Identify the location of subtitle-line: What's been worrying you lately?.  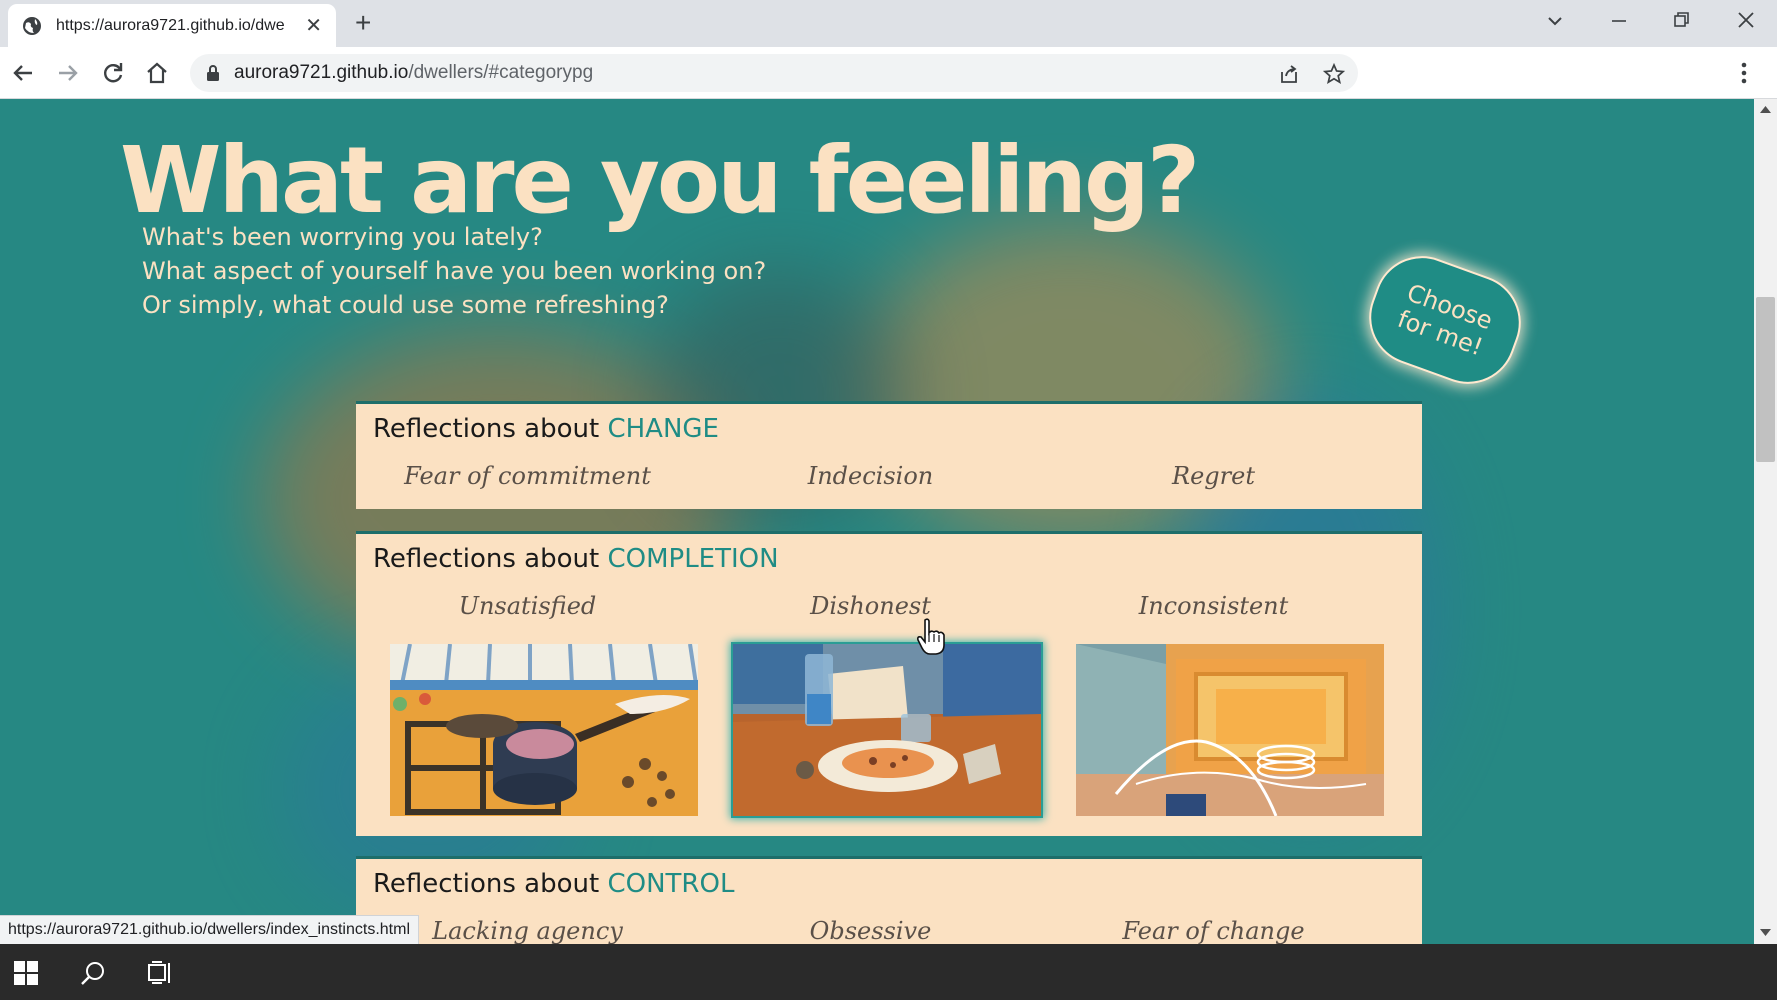
(342, 237).